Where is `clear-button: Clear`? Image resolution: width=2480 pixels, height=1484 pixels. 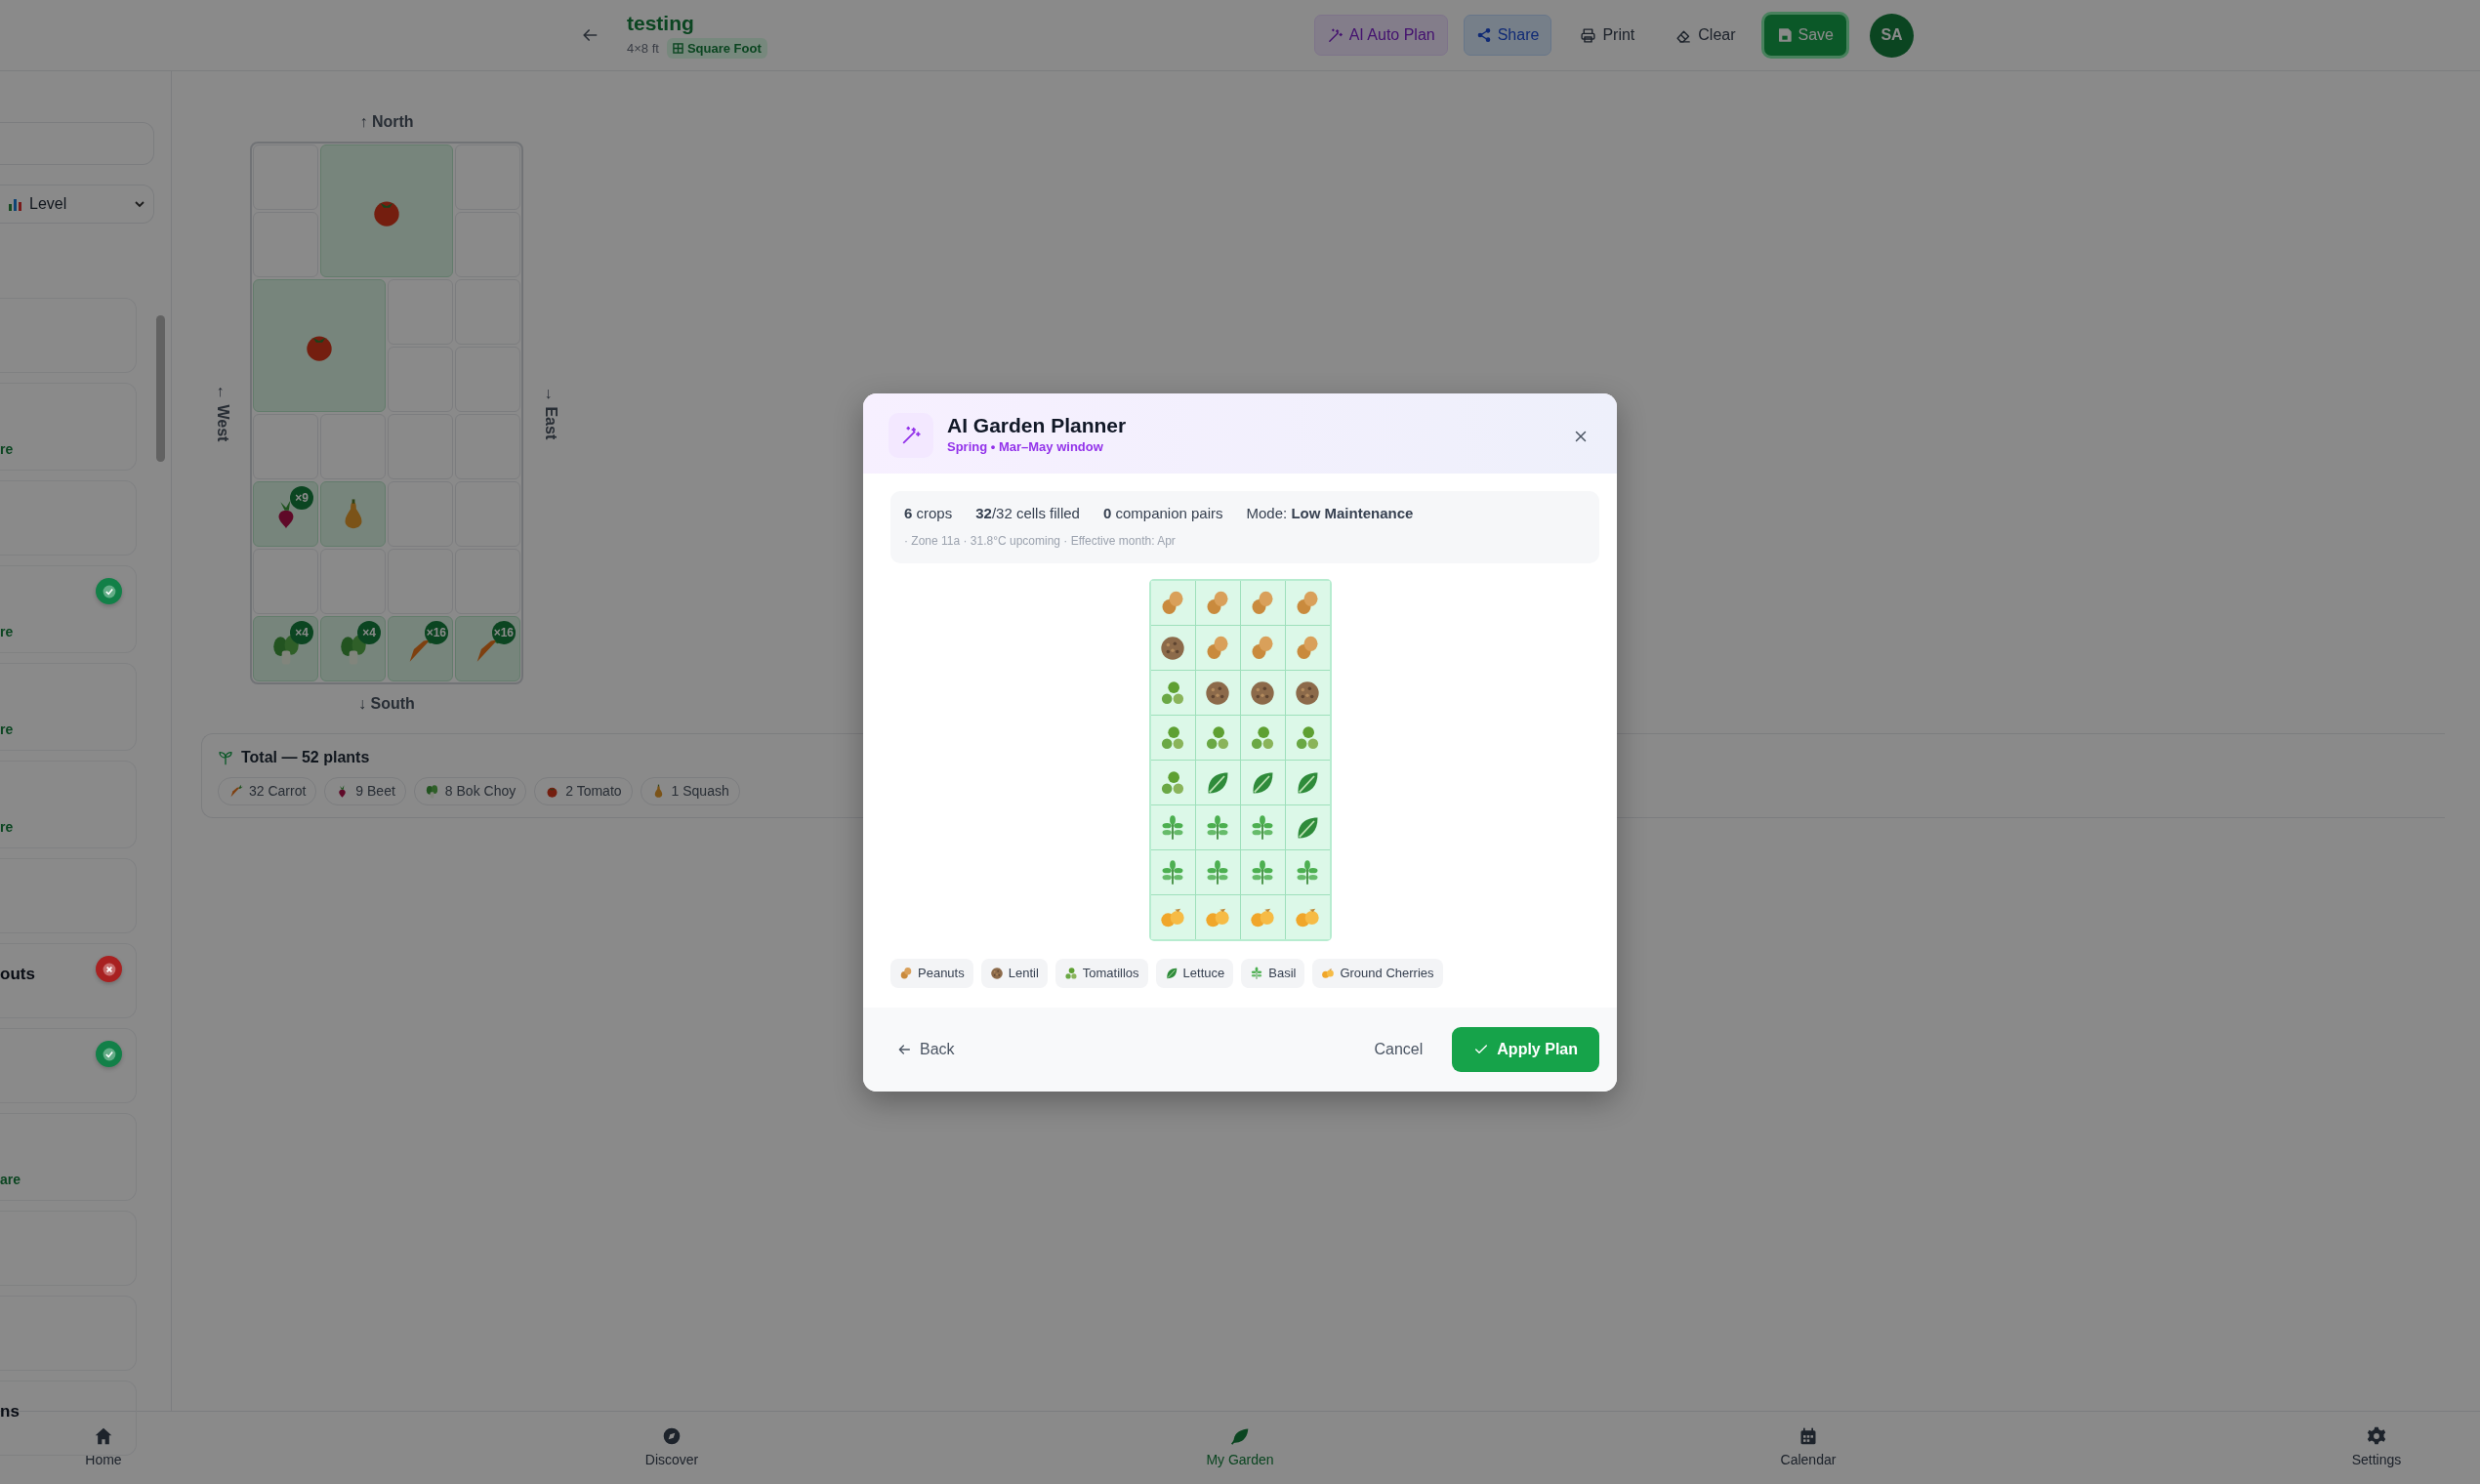
clear-button: Clear is located at coordinates (1706, 36).